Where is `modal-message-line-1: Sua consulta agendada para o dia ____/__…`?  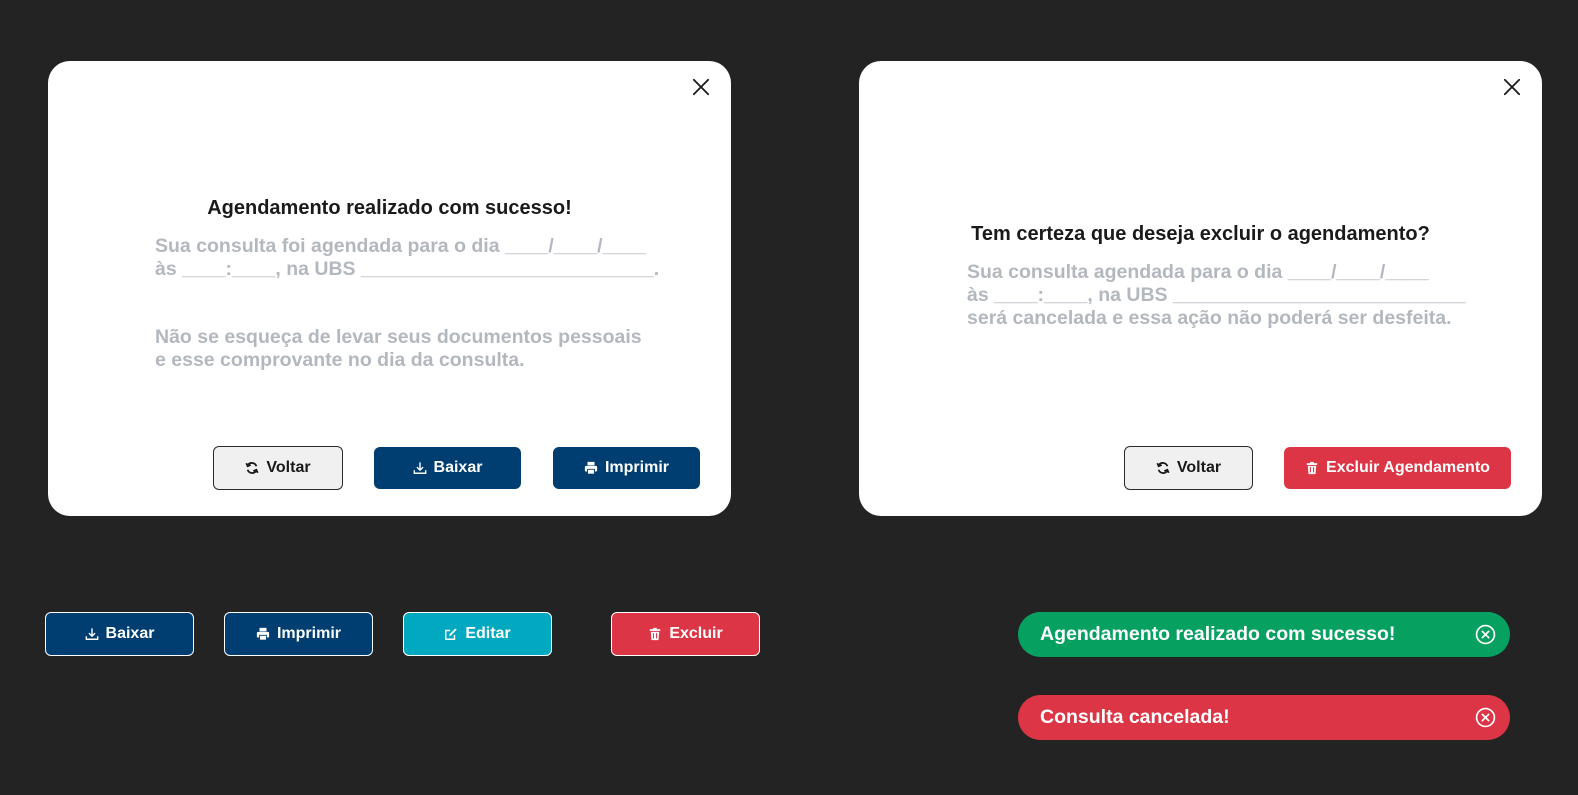 modal-message-line-1: Sua consulta agendada para o dia ____/__… is located at coordinates (1198, 272).